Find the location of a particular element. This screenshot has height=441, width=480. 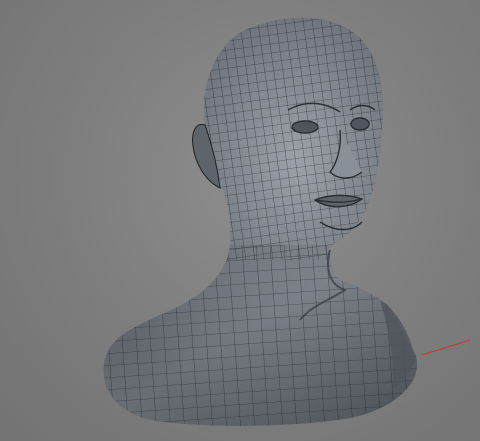

x-axis-line-icon is located at coordinates (446, 347).